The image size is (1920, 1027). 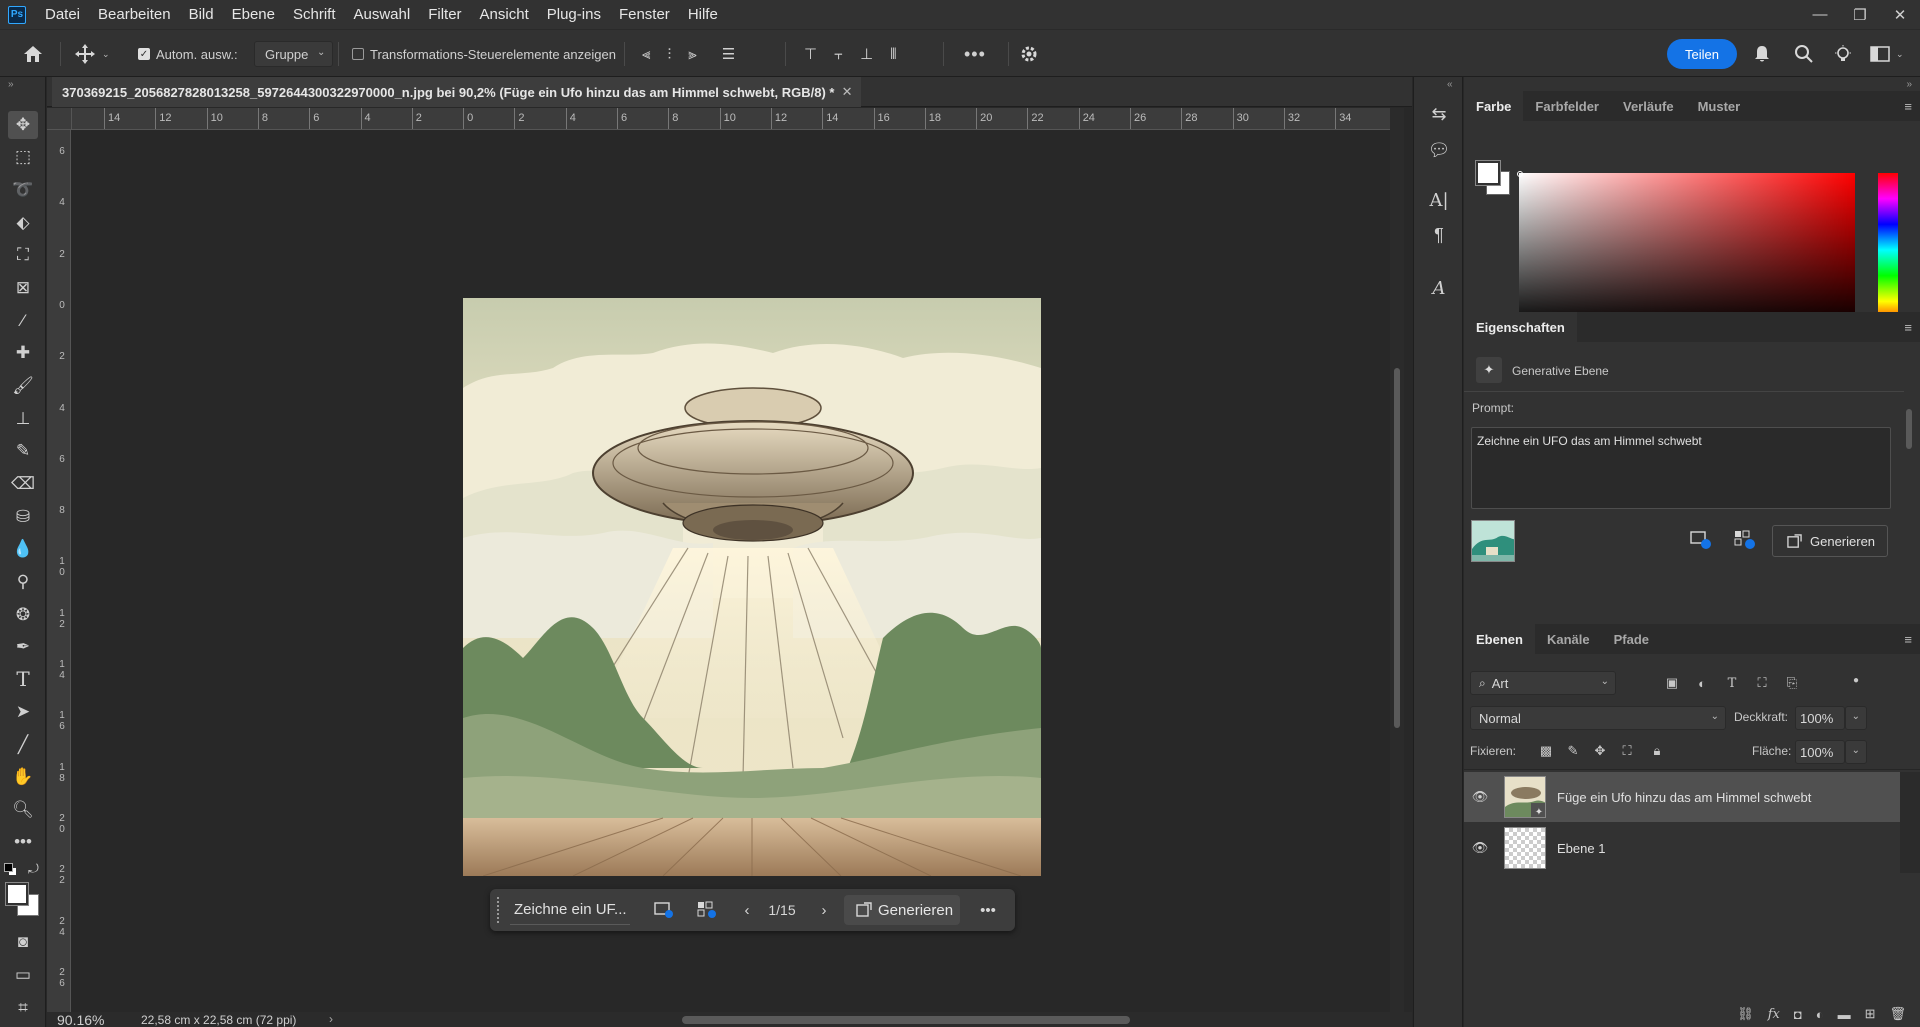 I want to click on filter-toggle-icon: ●, so click(x=1856, y=680).